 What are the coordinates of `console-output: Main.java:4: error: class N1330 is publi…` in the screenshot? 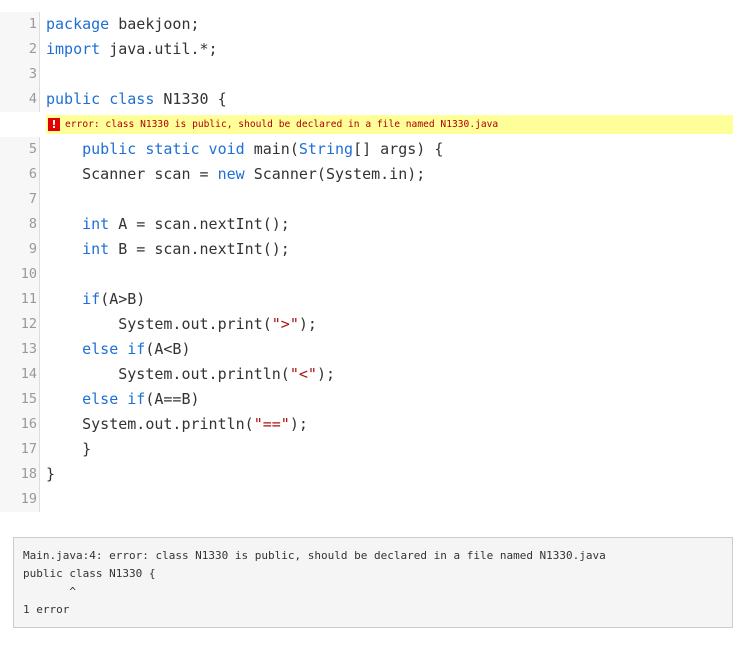 It's located at (373, 582).